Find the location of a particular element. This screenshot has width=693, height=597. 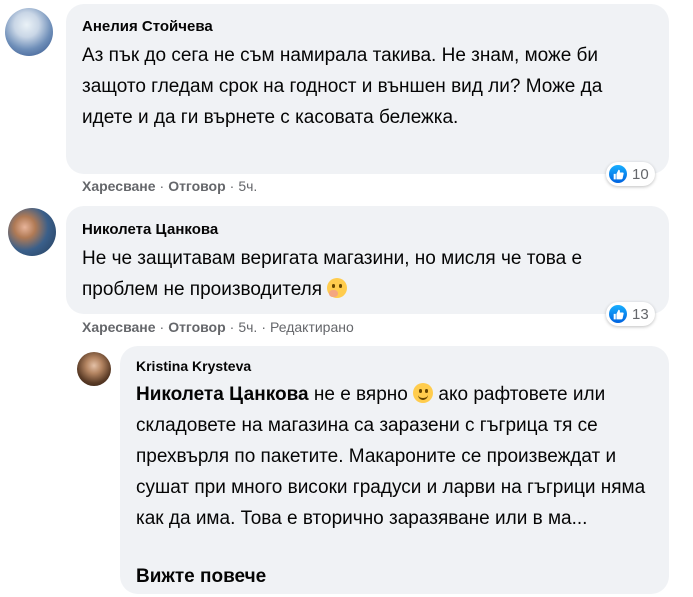

smiling-face-icon is located at coordinates (423, 393).